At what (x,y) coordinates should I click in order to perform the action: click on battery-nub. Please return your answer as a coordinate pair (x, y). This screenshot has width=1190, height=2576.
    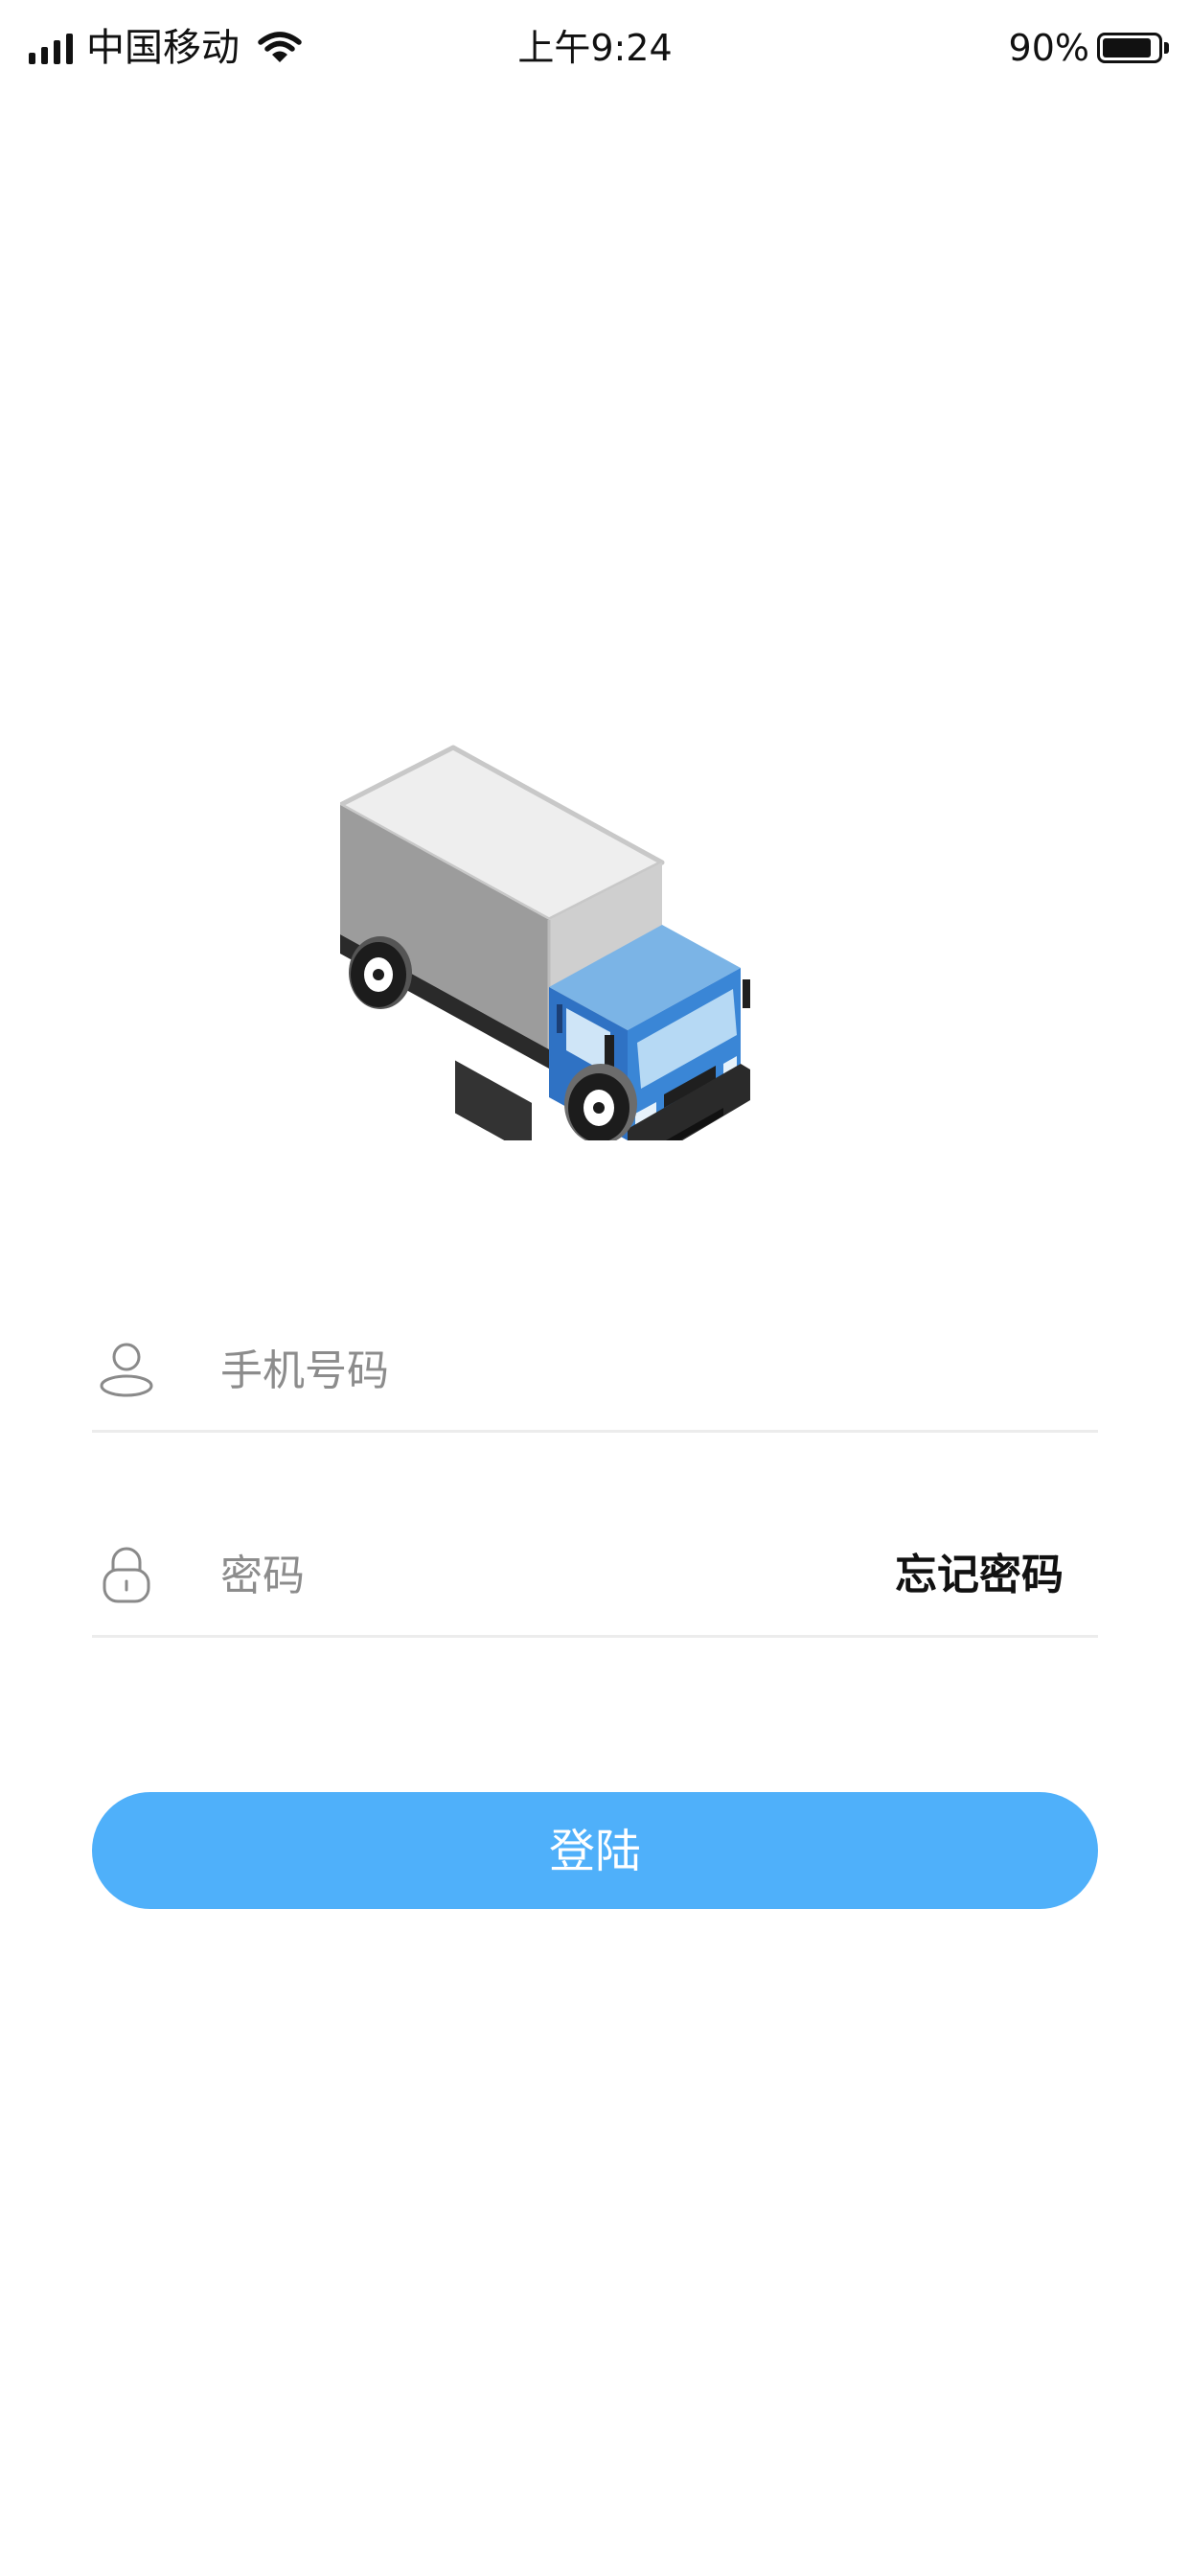
    Looking at the image, I should click on (1166, 48).